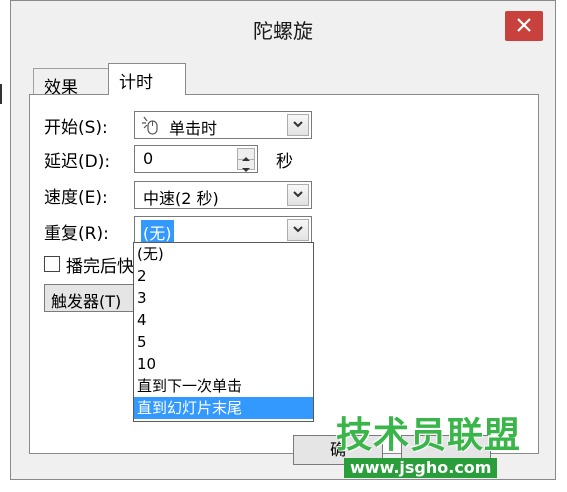 Image resolution: width=567 pixels, height=492 pixels. What do you see at coordinates (246, 155) in the screenshot?
I see `arrow-up-icon` at bounding box center [246, 155].